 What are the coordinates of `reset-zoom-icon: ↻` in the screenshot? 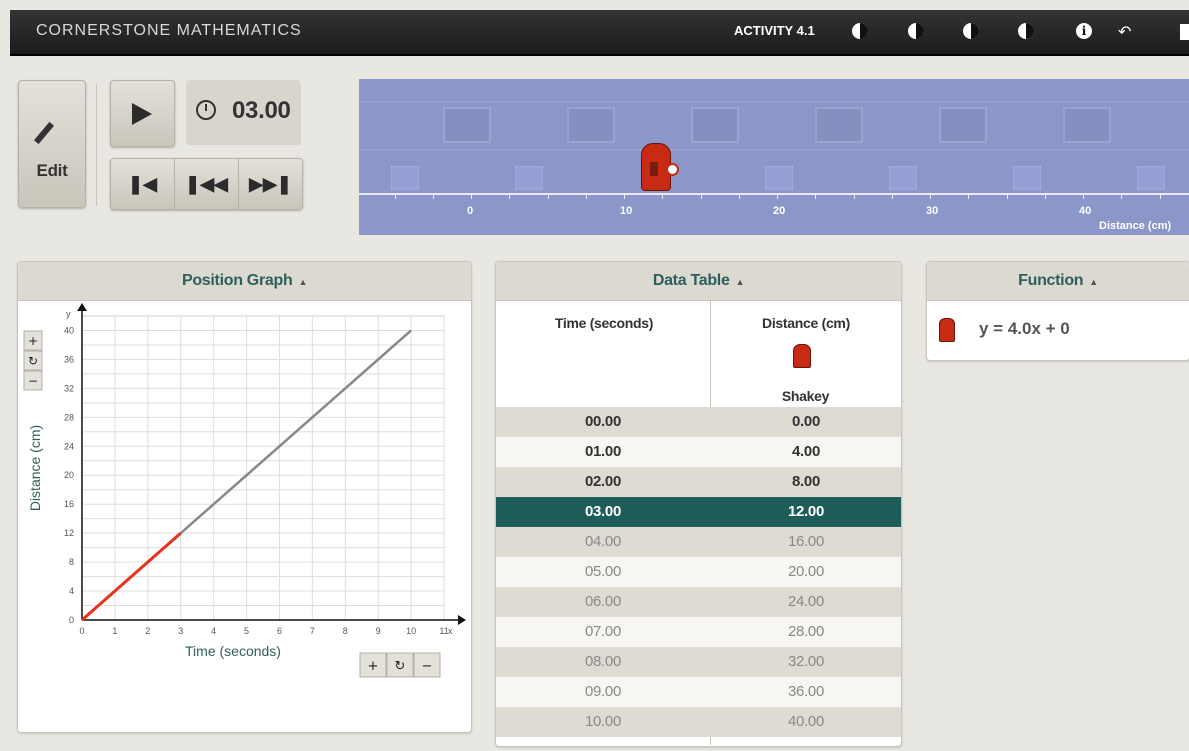 It's located at (400, 666).